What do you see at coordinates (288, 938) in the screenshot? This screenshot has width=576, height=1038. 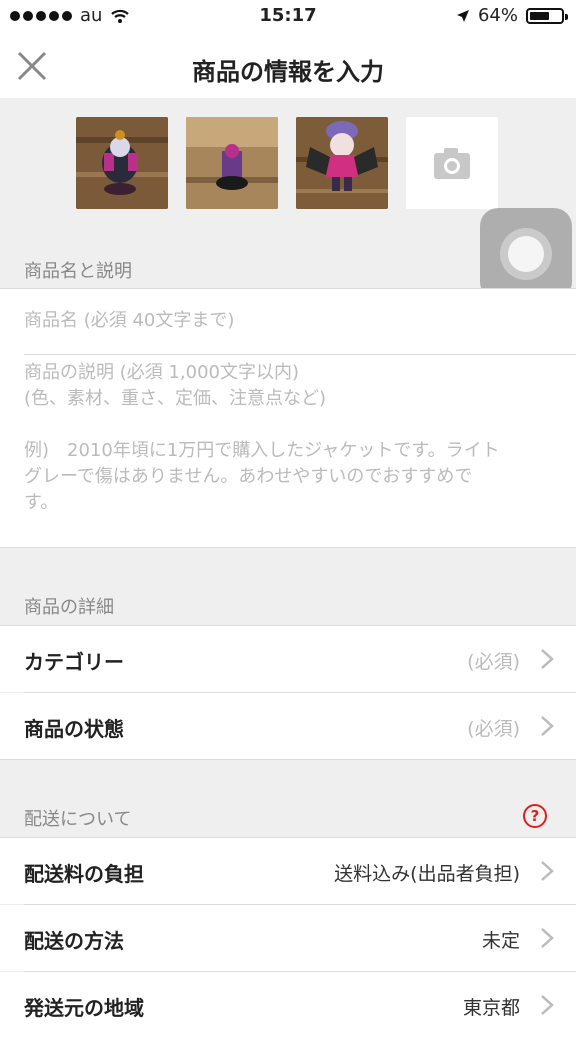 I see `shipping-method-row: 配送の方法 未定` at bounding box center [288, 938].